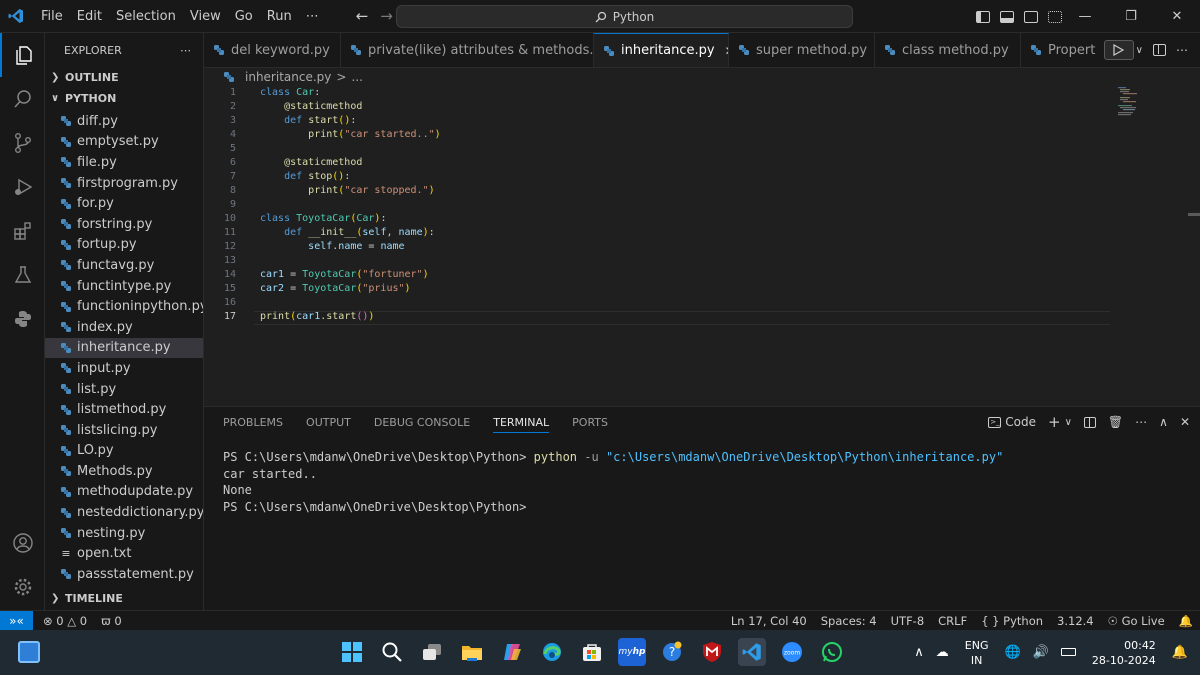 Image resolution: width=1200 pixels, height=675 pixels. Describe the element at coordinates (111, 621) in the screenshot. I see `ports-status: ϖ 0` at that location.